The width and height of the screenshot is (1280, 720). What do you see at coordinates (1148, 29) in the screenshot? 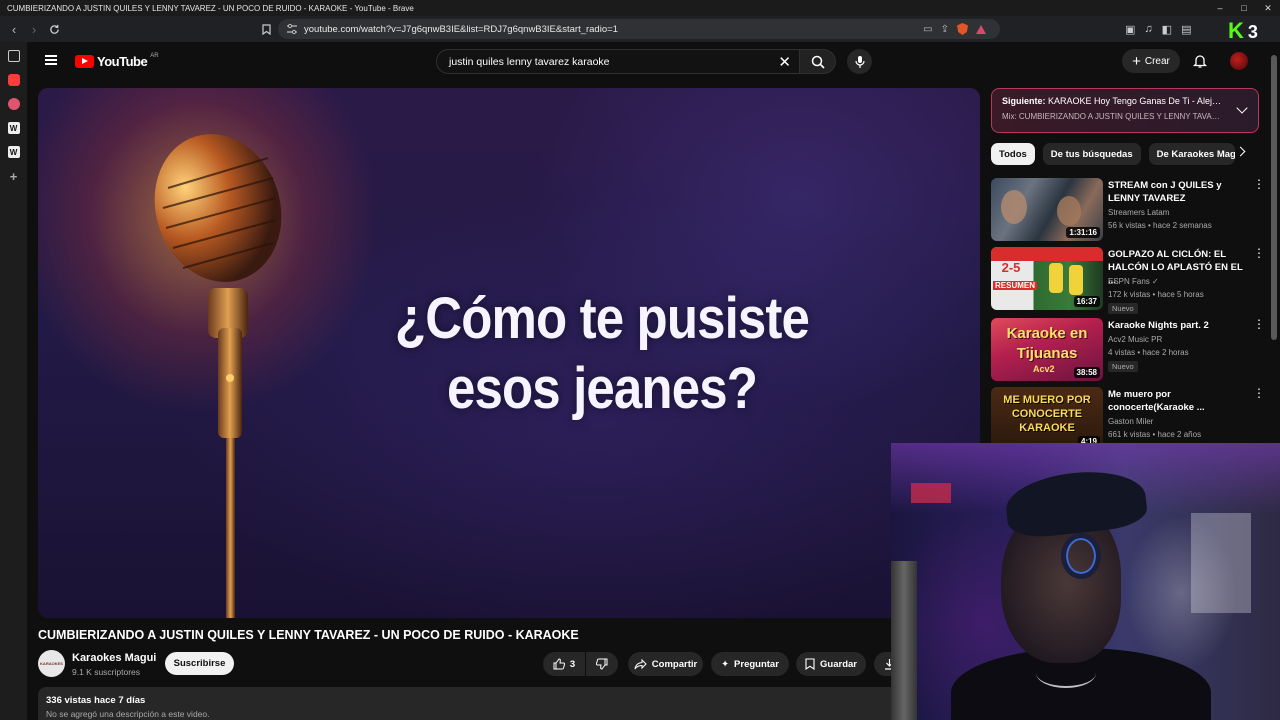
I see `music-icon: ♫` at bounding box center [1148, 29].